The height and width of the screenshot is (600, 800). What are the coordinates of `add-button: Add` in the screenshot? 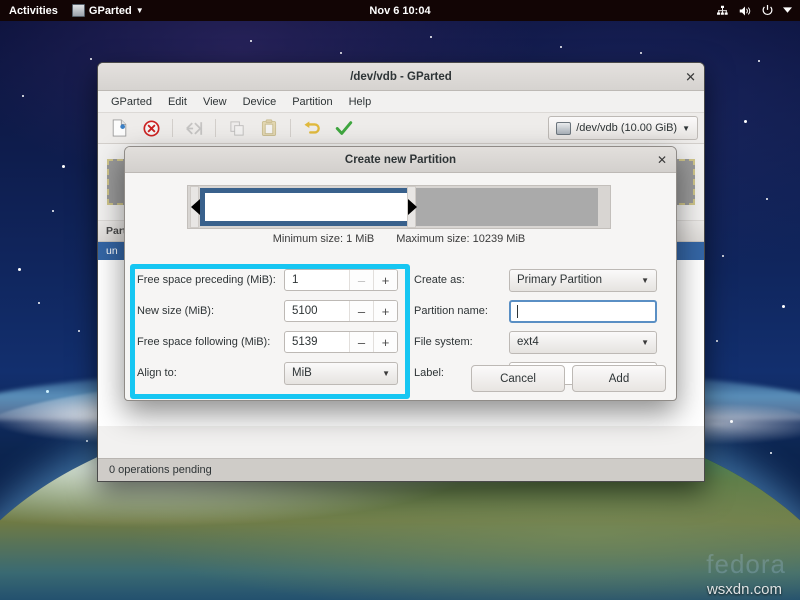 It's located at (619, 378).